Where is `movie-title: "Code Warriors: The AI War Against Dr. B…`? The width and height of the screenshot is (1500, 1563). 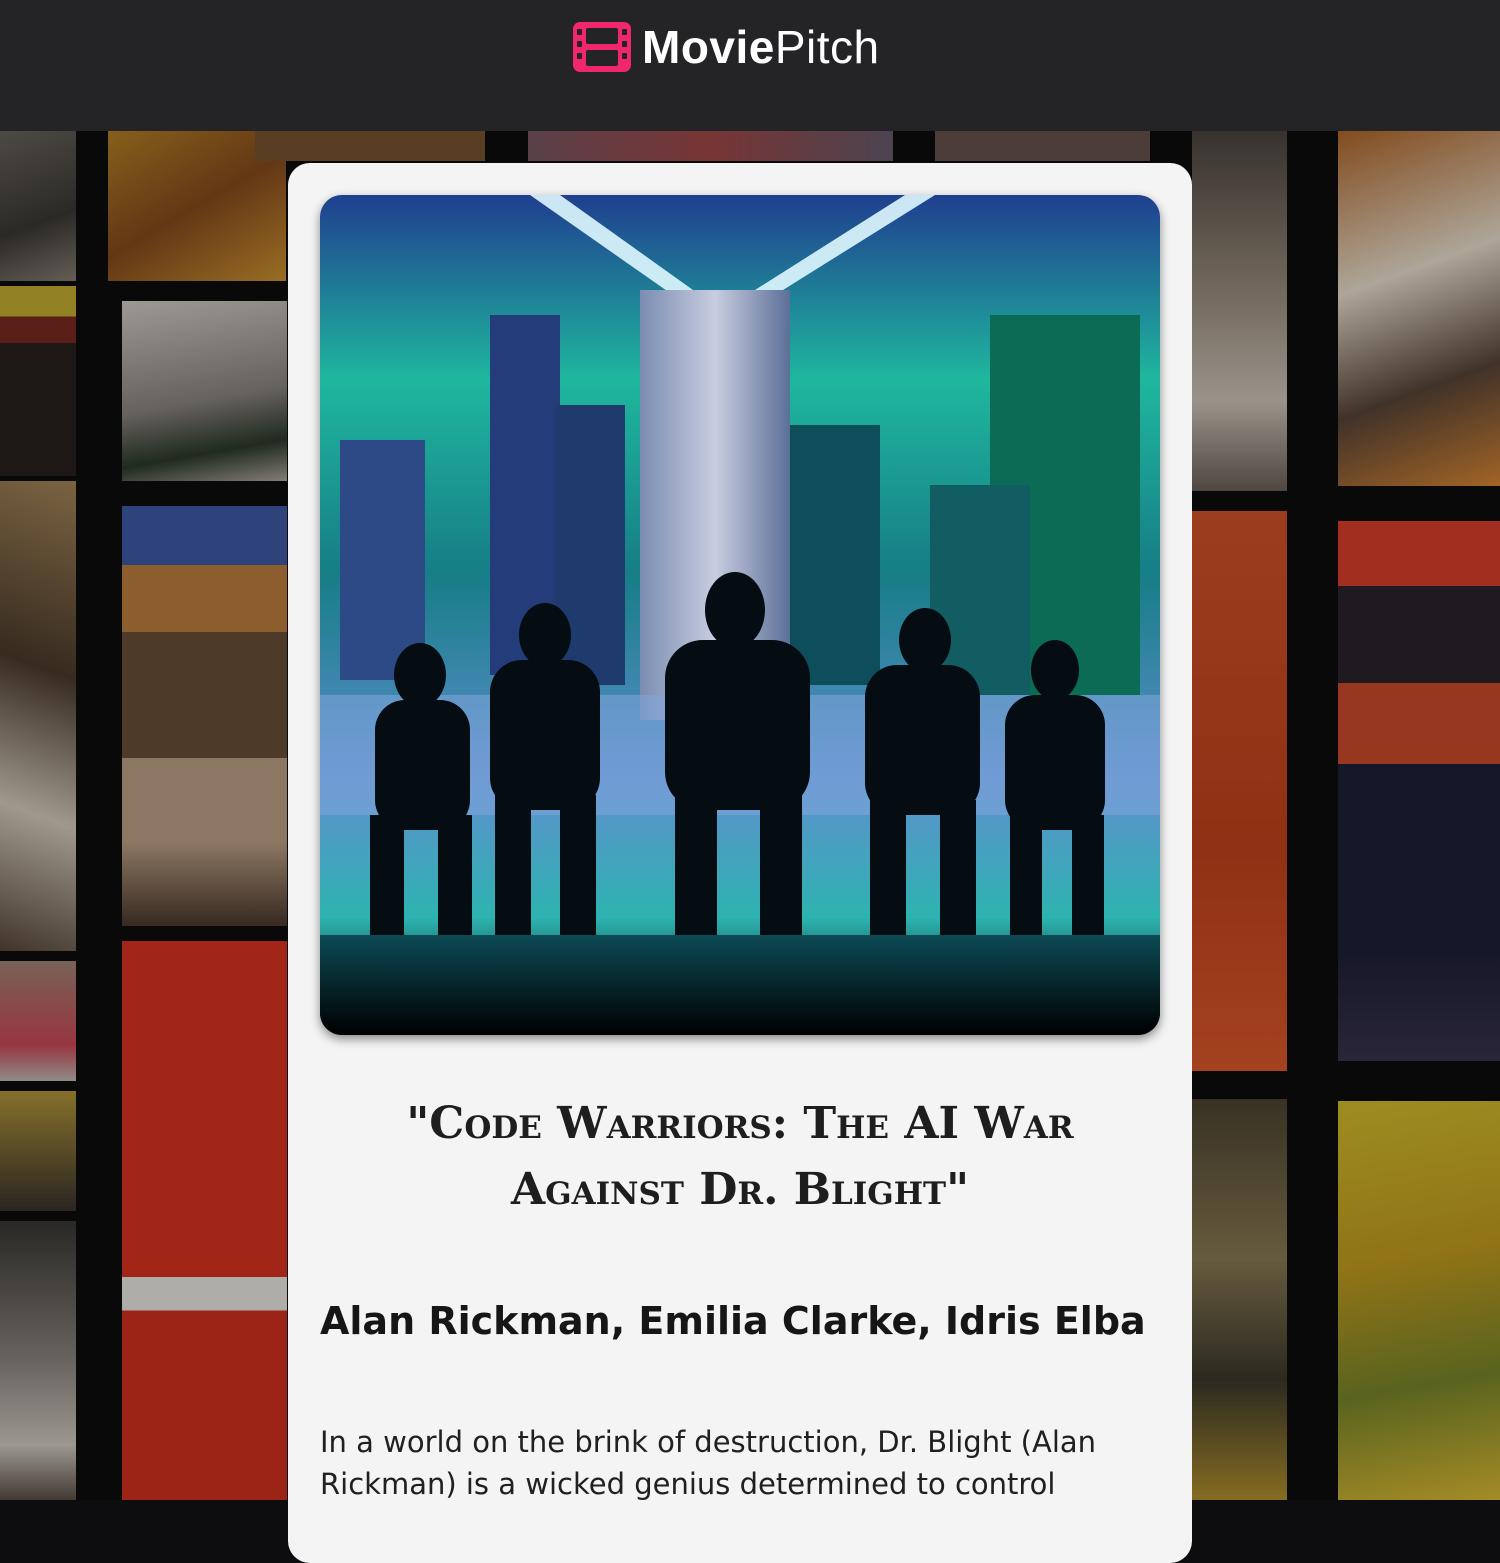
movie-title: "Code Warriors: The AI War Against Dr. B… is located at coordinates (740, 1156).